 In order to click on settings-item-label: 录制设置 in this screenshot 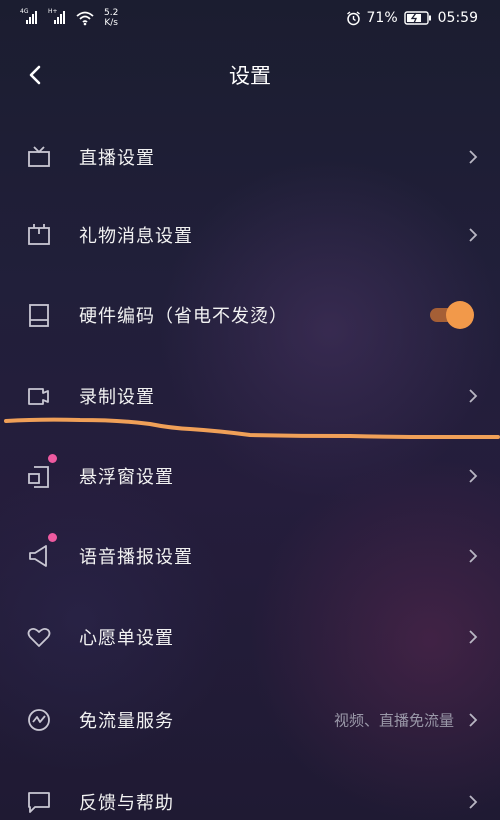, I will do `click(117, 397)`.